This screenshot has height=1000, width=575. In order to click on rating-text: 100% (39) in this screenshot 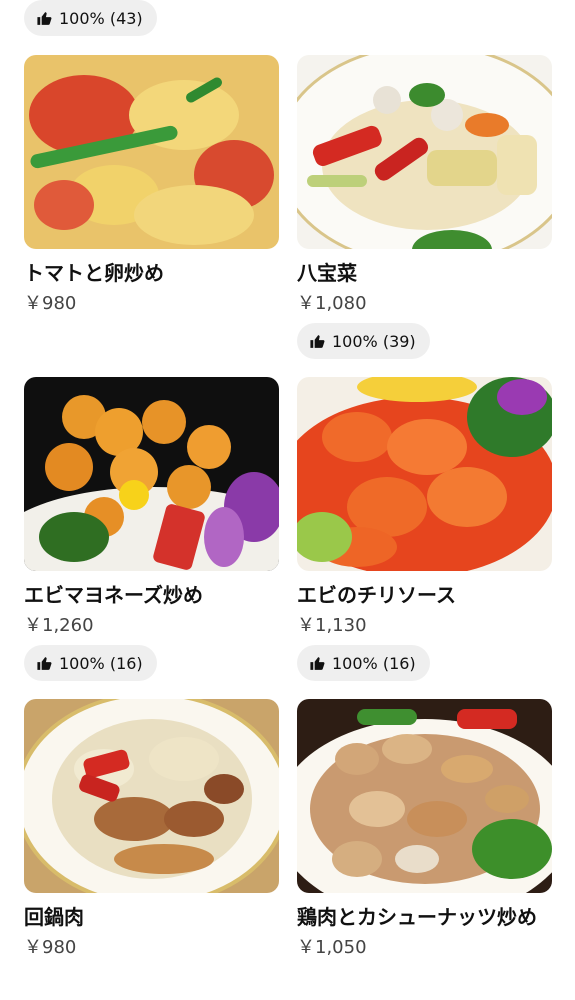, I will do `click(374, 341)`.